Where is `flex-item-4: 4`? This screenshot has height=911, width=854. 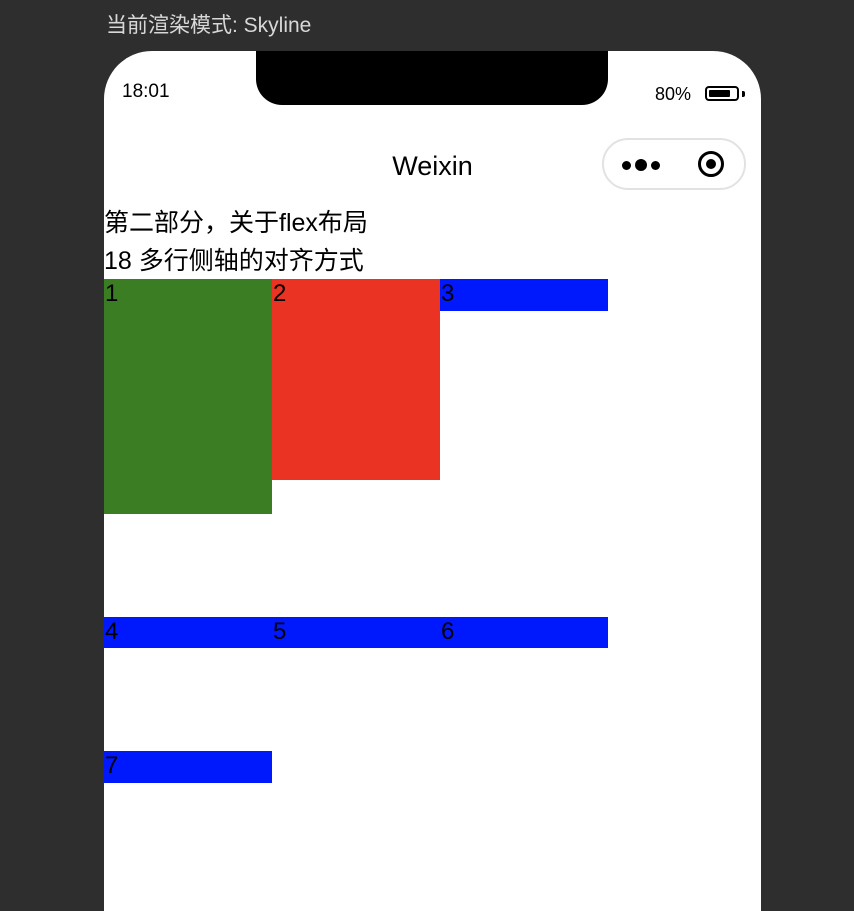 flex-item-4: 4 is located at coordinates (188, 632).